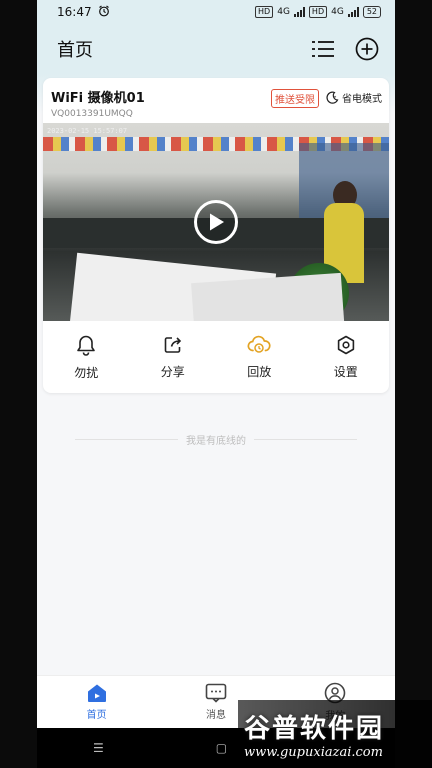  Describe the element at coordinates (75, 50) in the screenshot. I see `page-title: 首页` at that location.